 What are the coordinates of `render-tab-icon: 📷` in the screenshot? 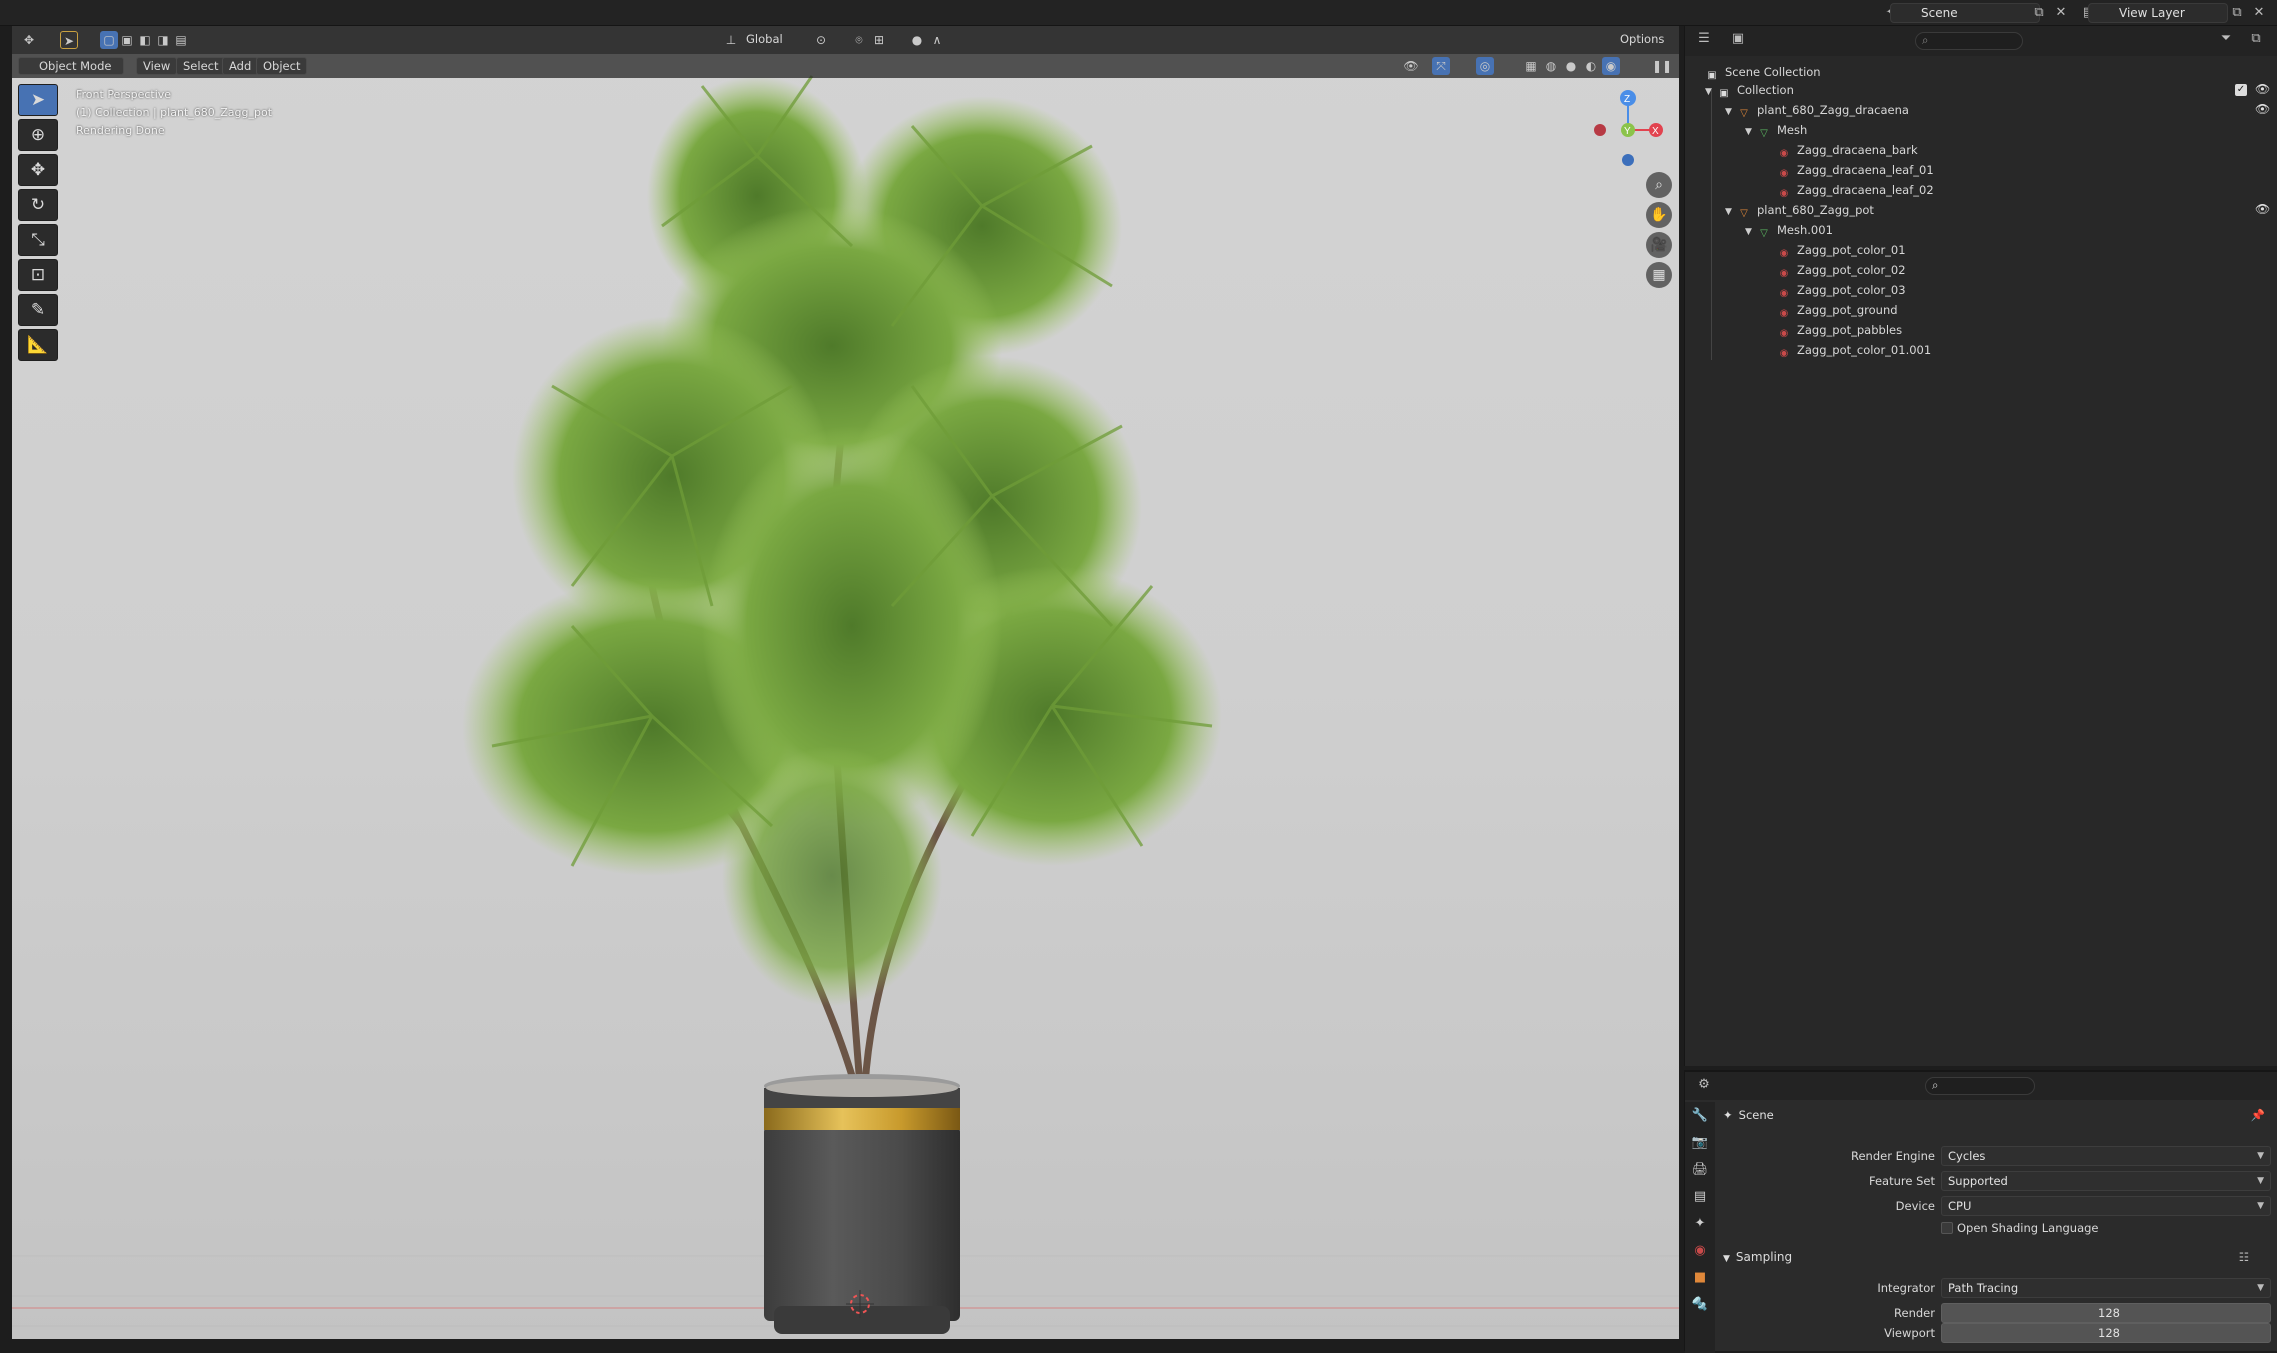 It's located at (1700, 1142).